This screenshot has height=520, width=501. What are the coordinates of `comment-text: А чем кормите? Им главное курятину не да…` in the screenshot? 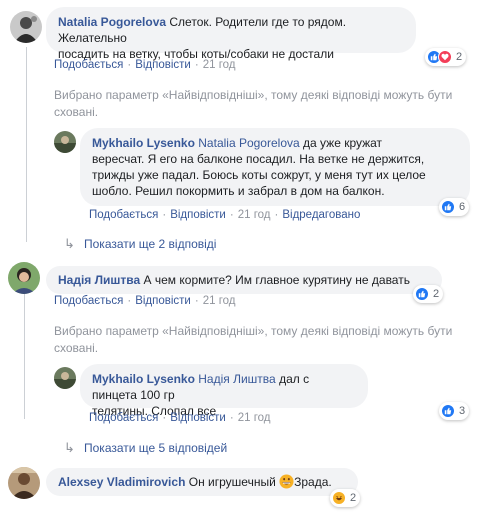 It's located at (276, 280).